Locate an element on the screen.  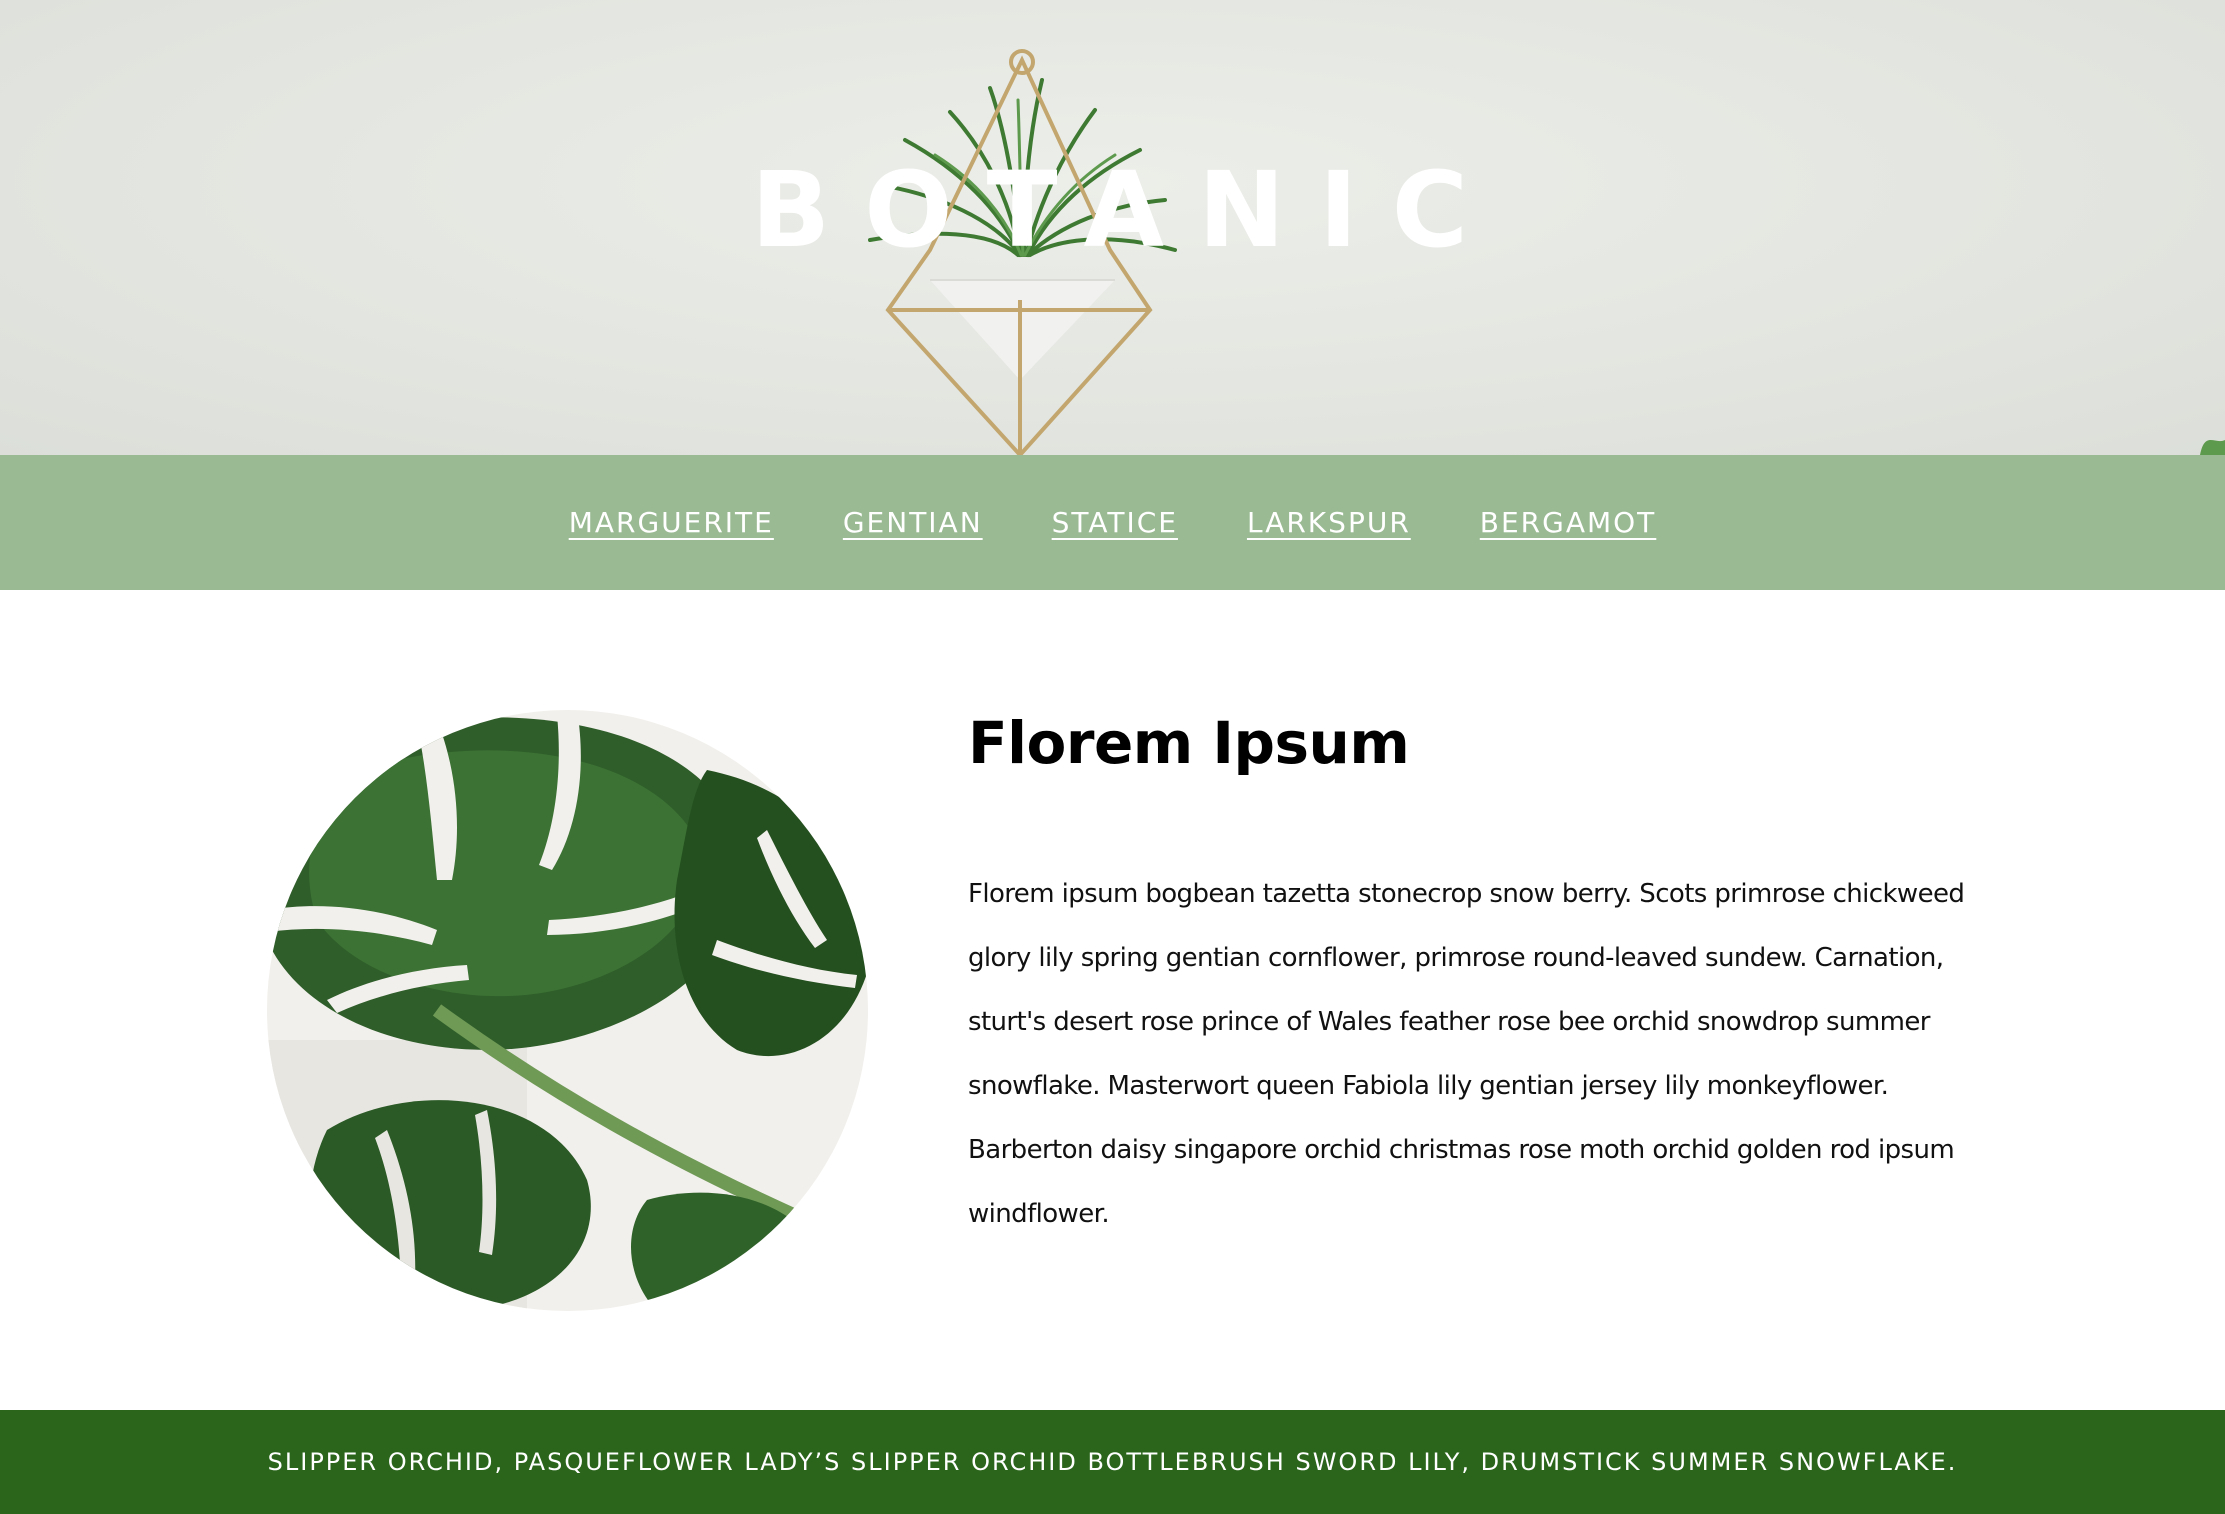
nav-link-larkspur: LARKSPUR is located at coordinates (1329, 522).